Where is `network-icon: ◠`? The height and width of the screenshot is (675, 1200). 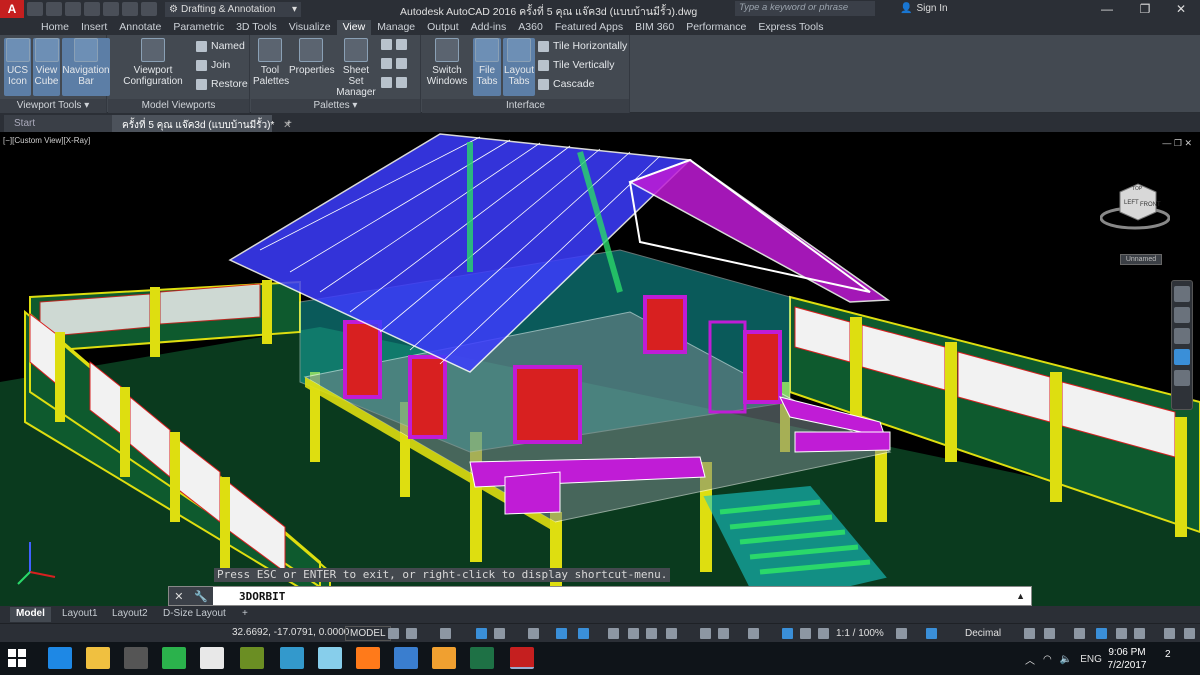
network-icon: ◠ is located at coordinates (1047, 659).